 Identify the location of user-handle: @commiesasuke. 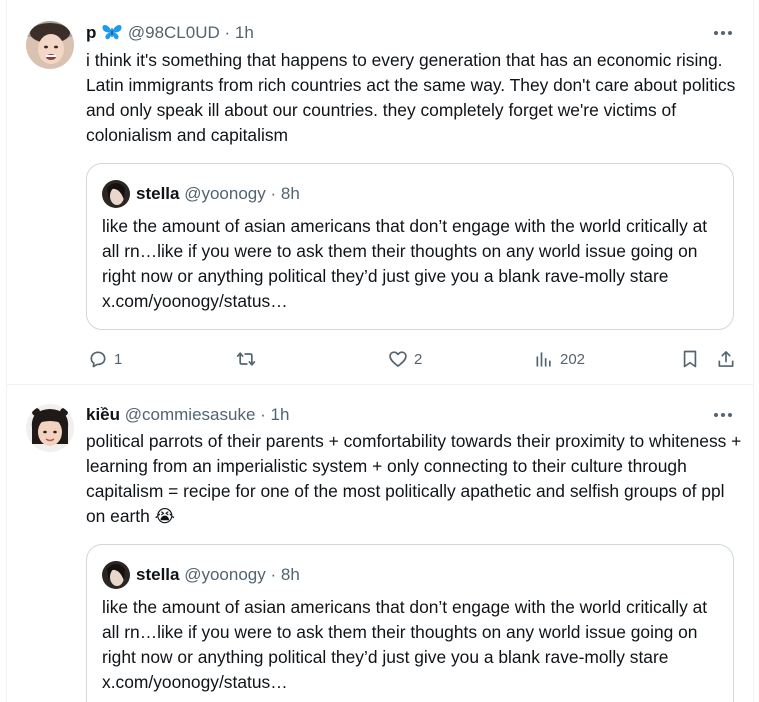
(190, 414).